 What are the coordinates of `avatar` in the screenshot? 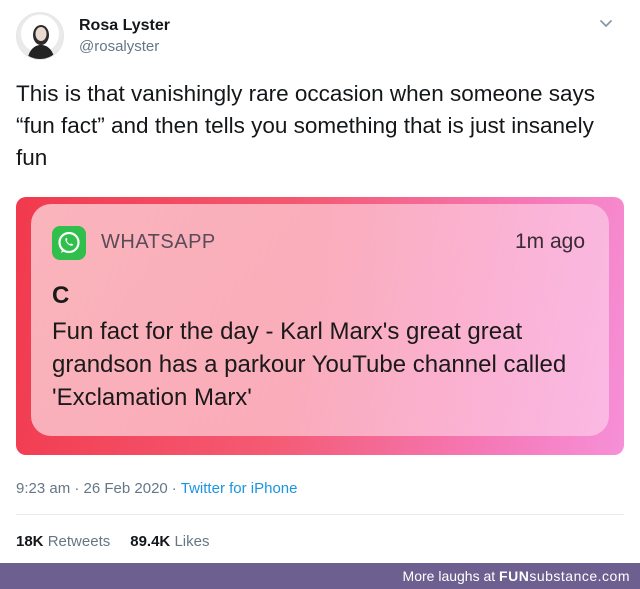 It's located at (40, 36).